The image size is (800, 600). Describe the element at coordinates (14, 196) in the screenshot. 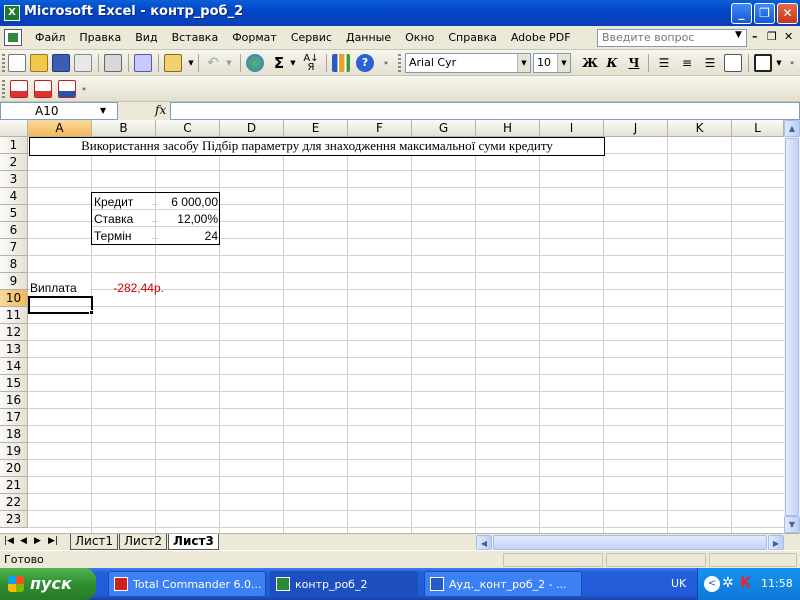

I see `row-header: 4` at that location.